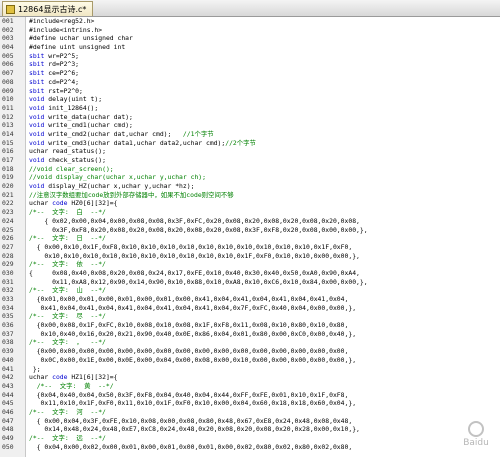  Describe the element at coordinates (8, 307) in the screenshot. I see `line-number: 034` at that location.